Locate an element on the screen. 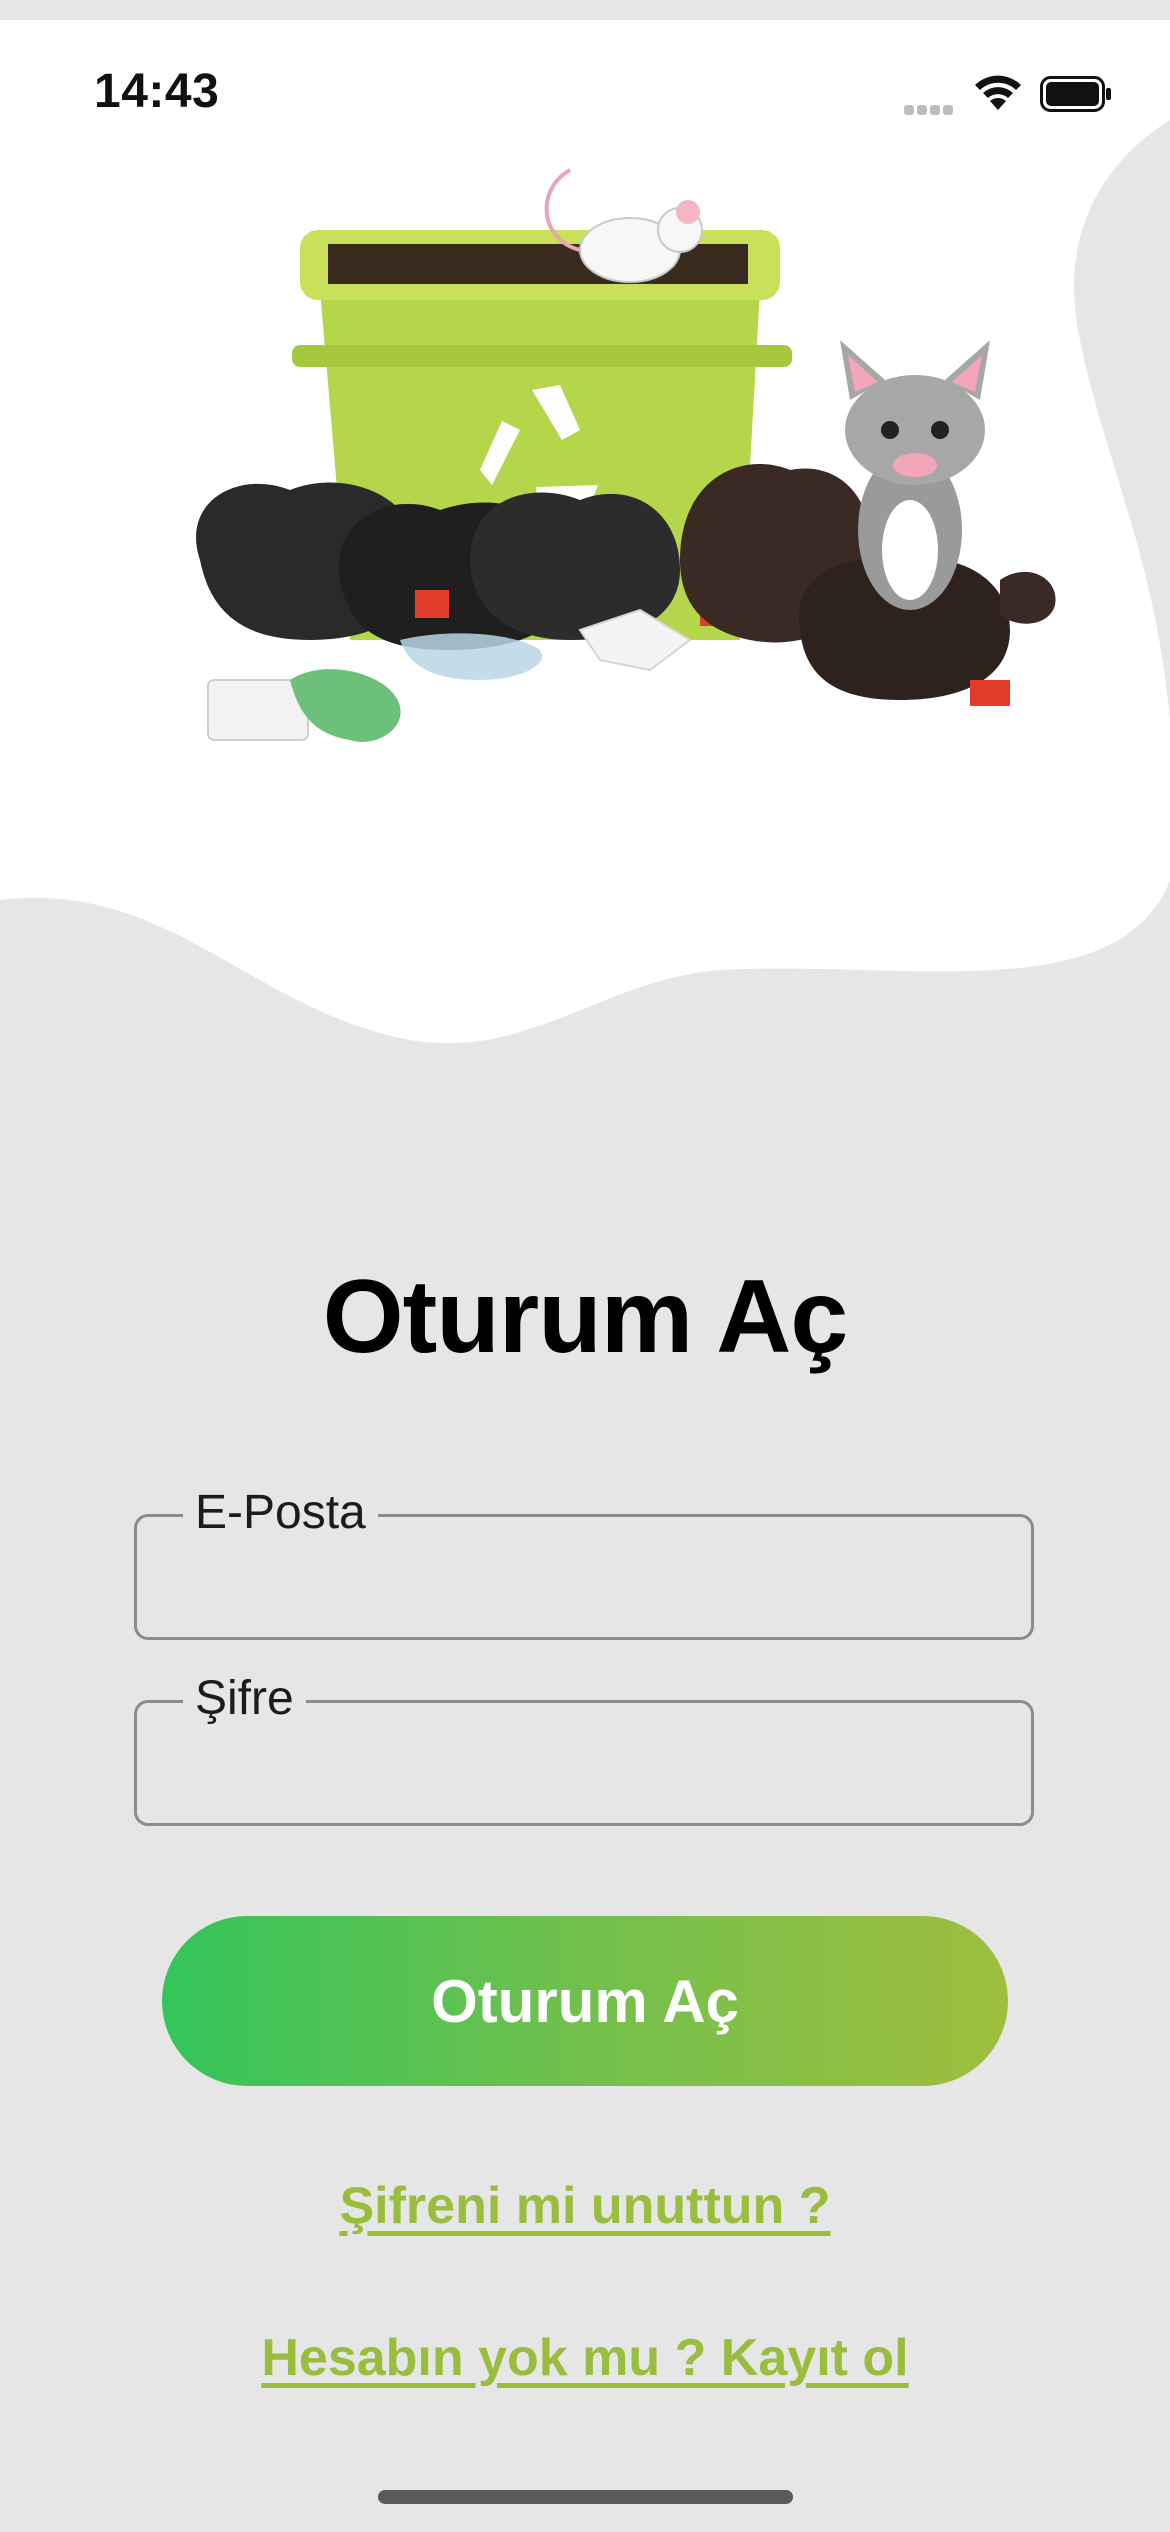 This screenshot has width=1170, height=2532. login-button: Oturum Aç is located at coordinates (585, 2001).